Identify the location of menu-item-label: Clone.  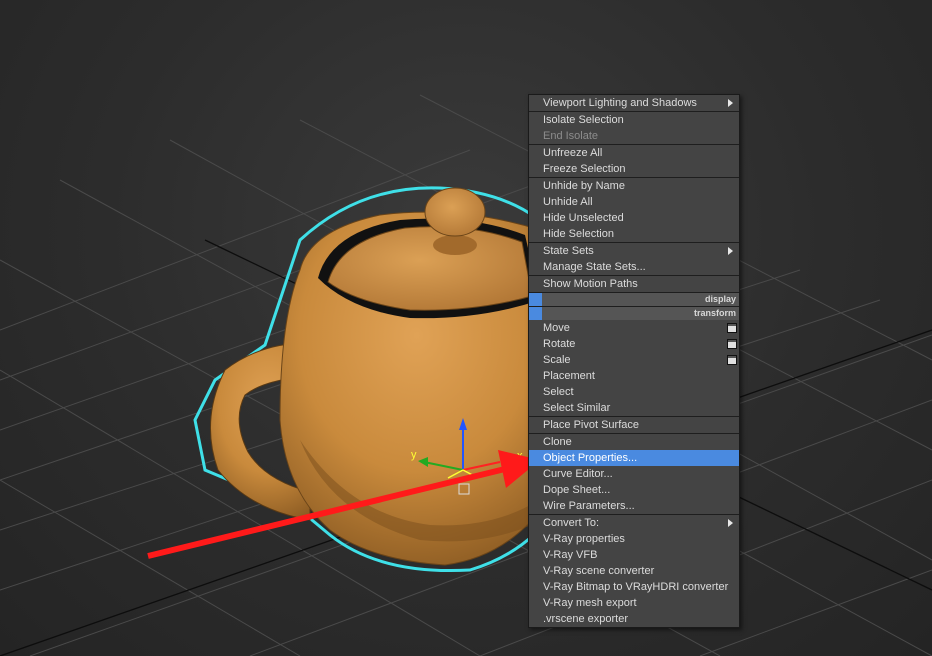
(557, 442).